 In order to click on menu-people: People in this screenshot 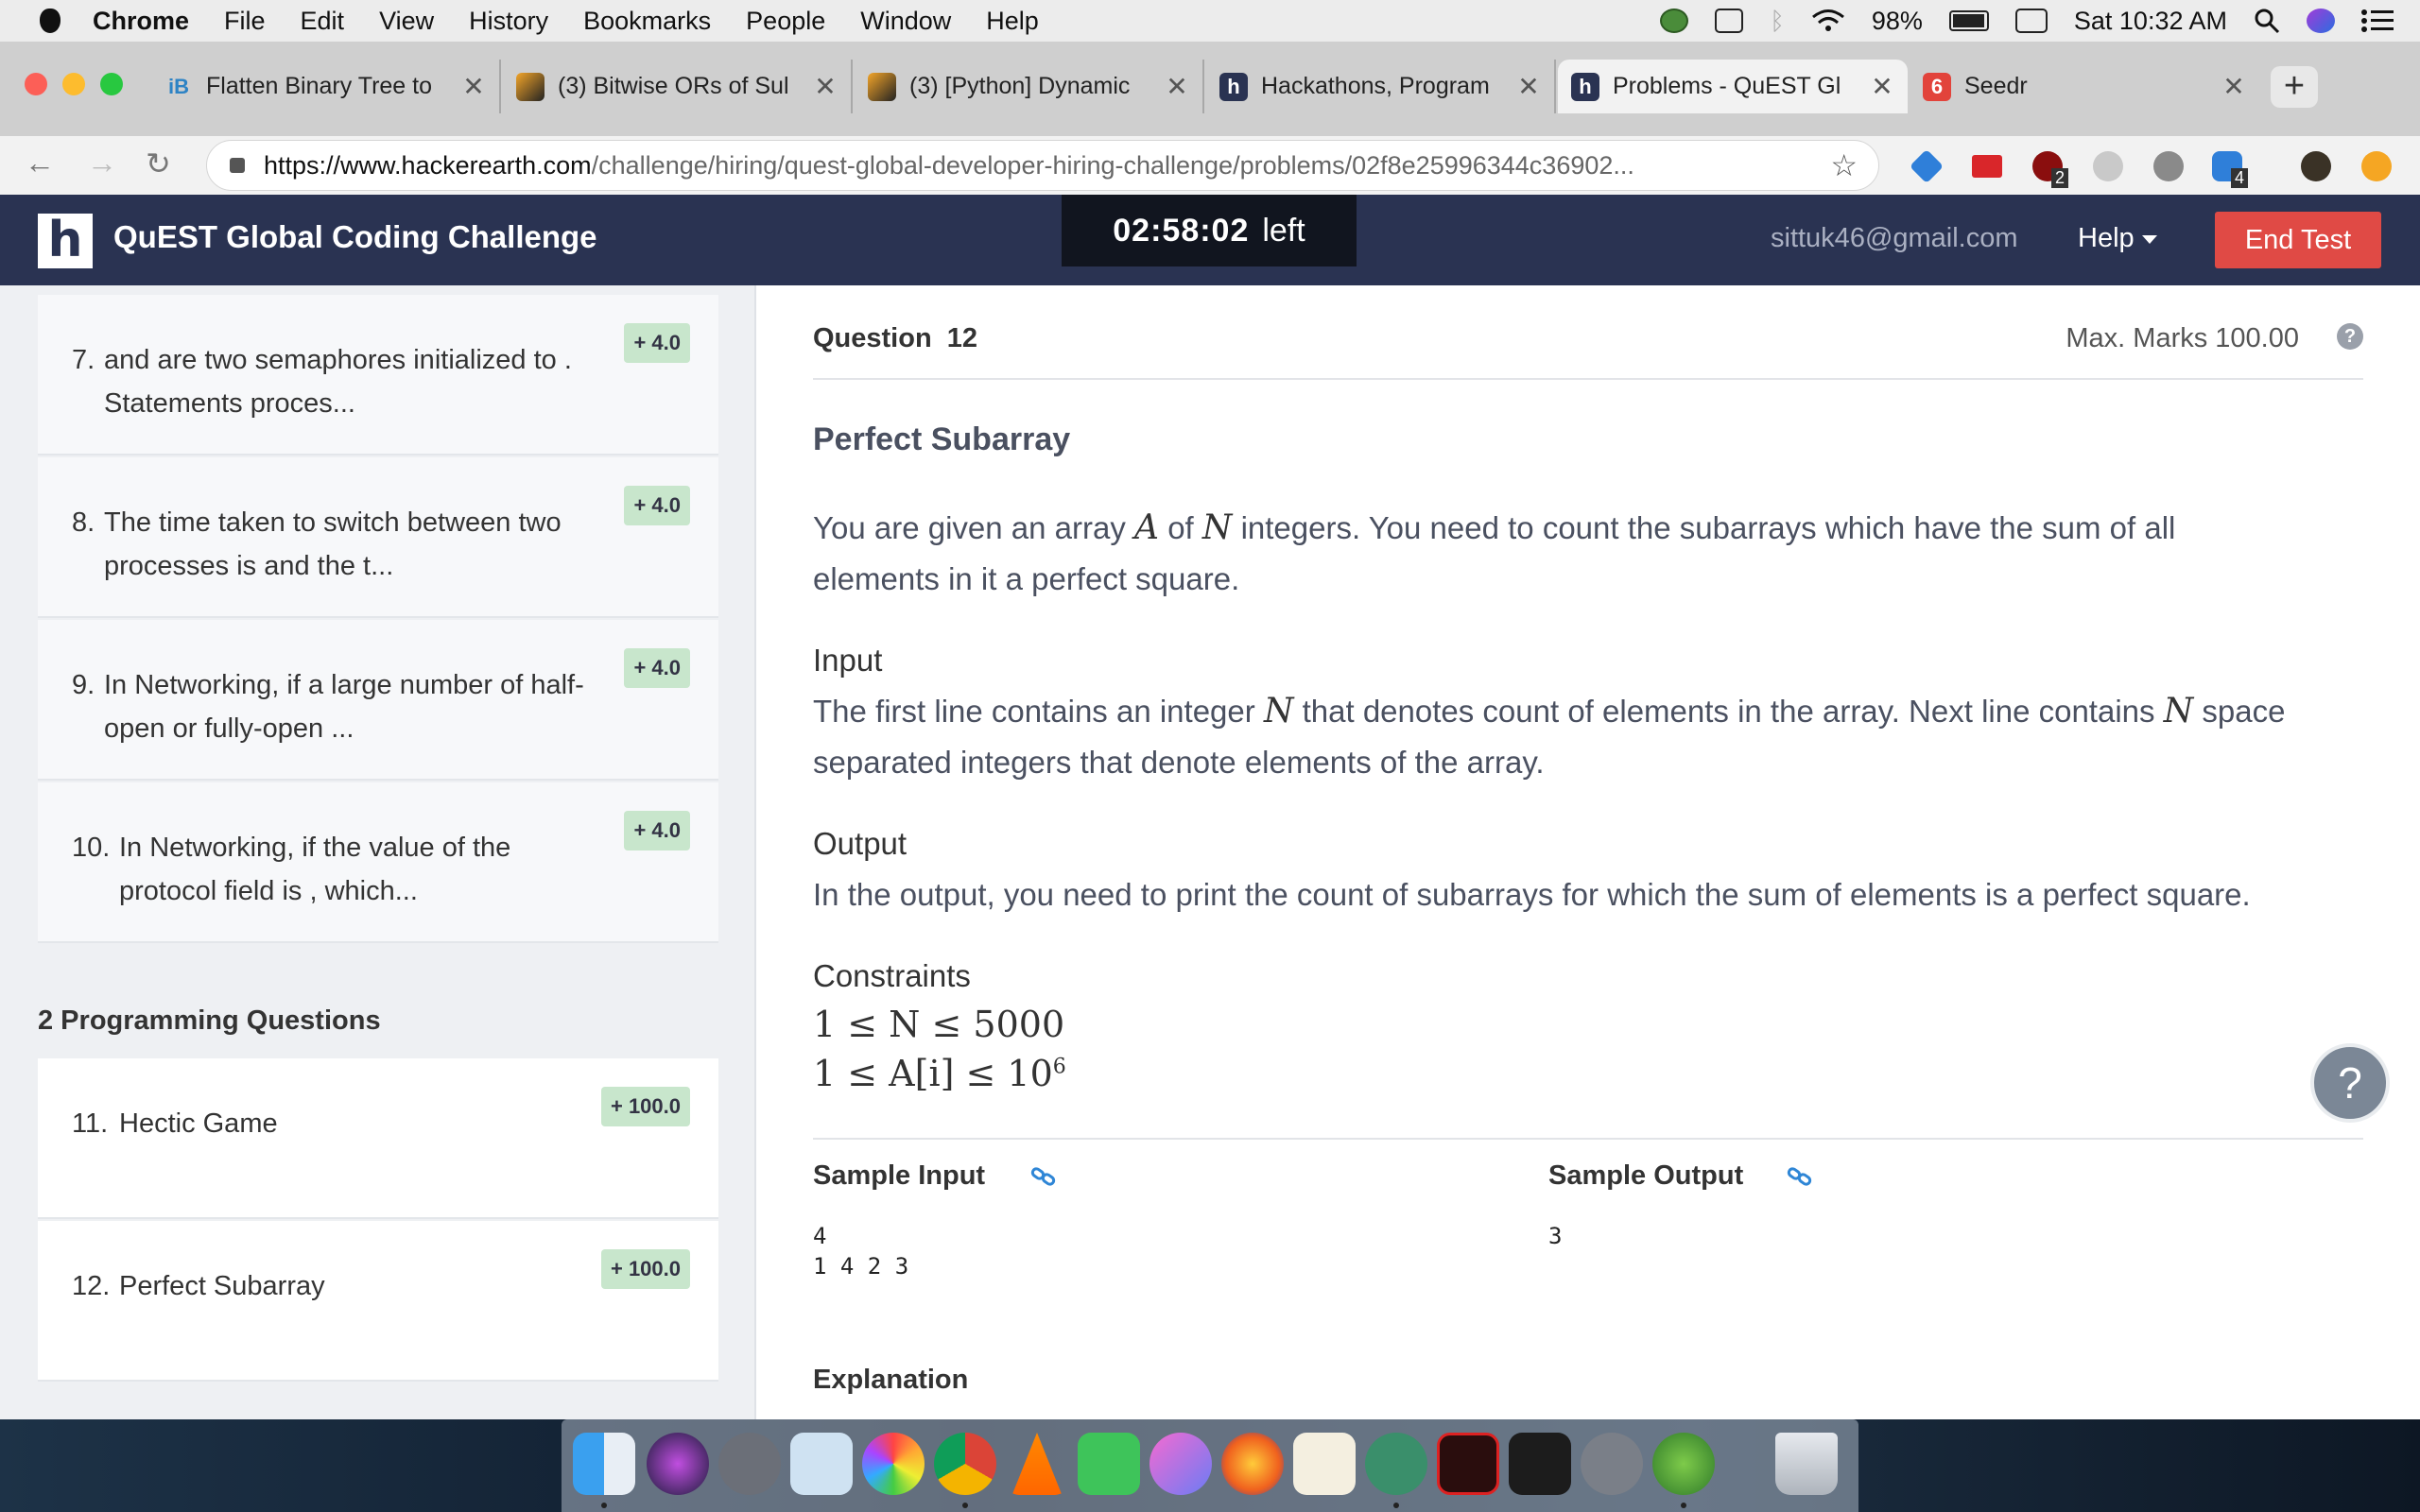, I will do `click(785, 21)`.